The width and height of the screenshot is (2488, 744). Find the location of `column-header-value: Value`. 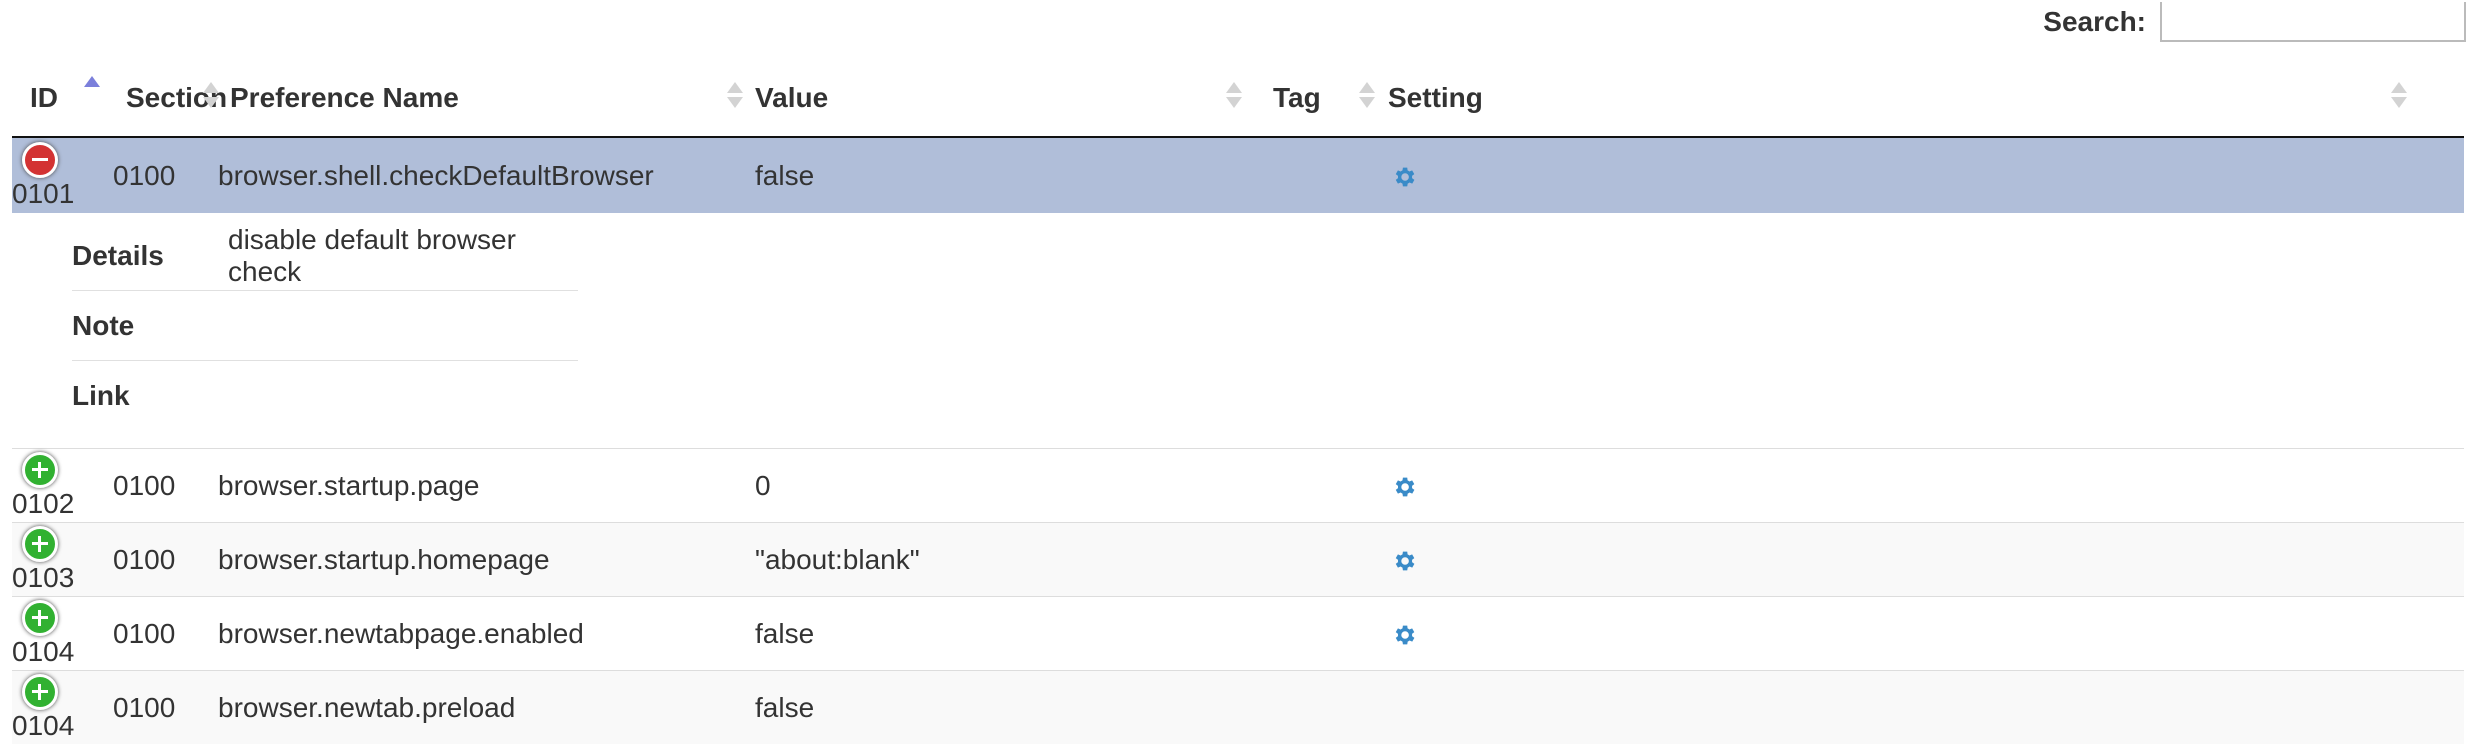

column-header-value: Value is located at coordinates (1002, 98).